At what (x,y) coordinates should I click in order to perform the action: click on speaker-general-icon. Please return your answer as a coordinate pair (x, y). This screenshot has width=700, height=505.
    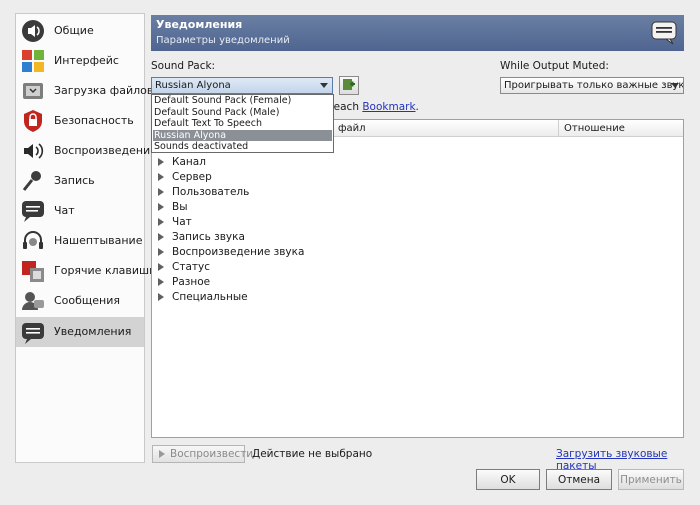
    Looking at the image, I should click on (33, 31).